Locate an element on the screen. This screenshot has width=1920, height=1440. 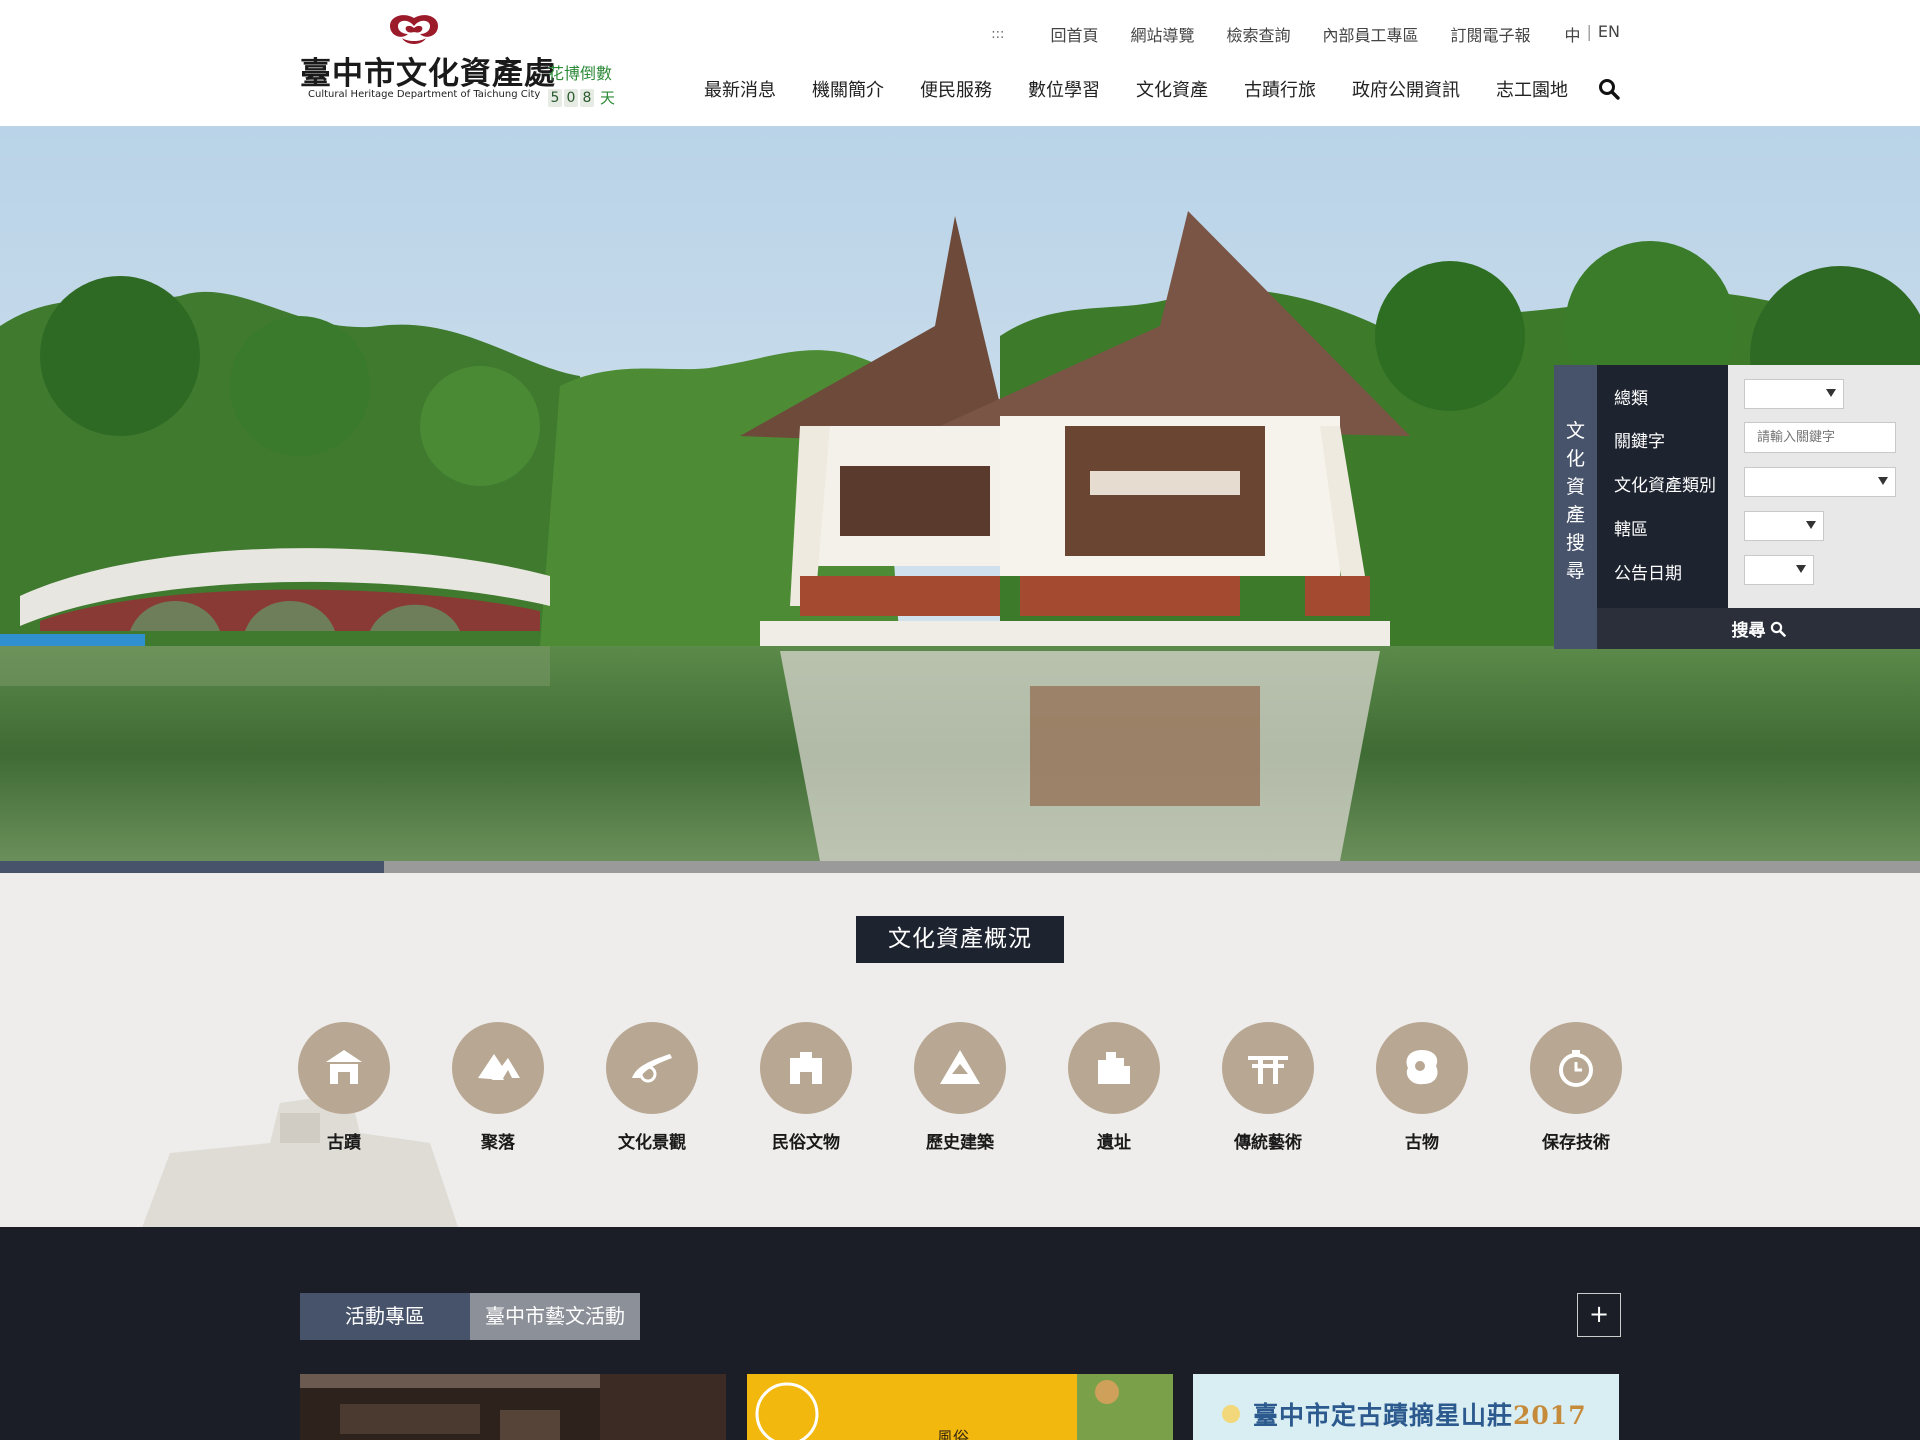
category-archaeological-site: 遺址 is located at coordinates (1114, 1087).